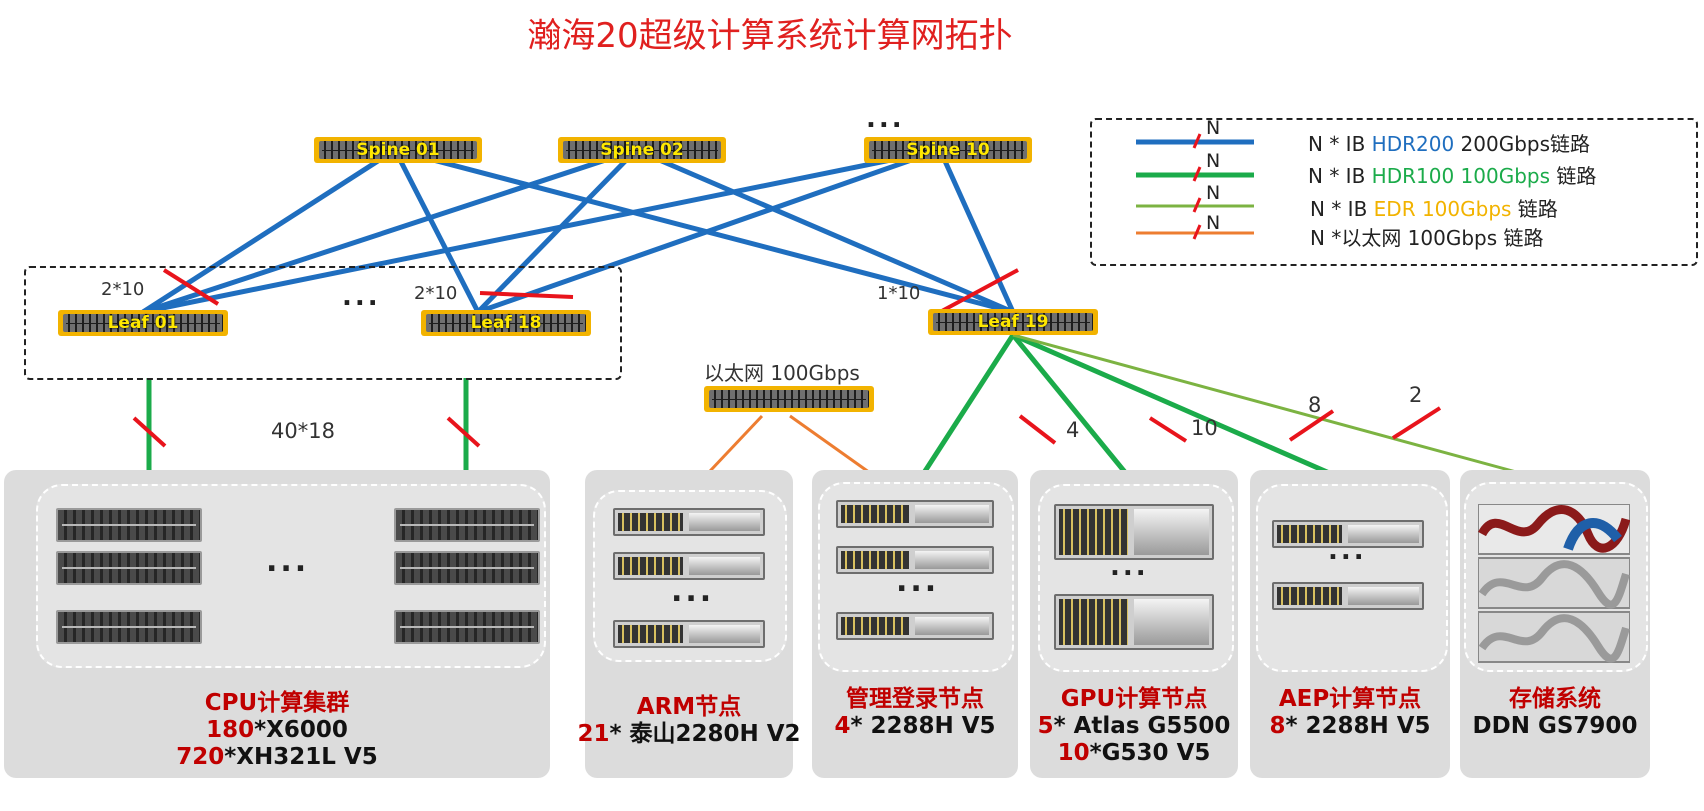  What do you see at coordinates (301, 730) in the screenshot?
I see `cpu-model-1: *X6000` at bounding box center [301, 730].